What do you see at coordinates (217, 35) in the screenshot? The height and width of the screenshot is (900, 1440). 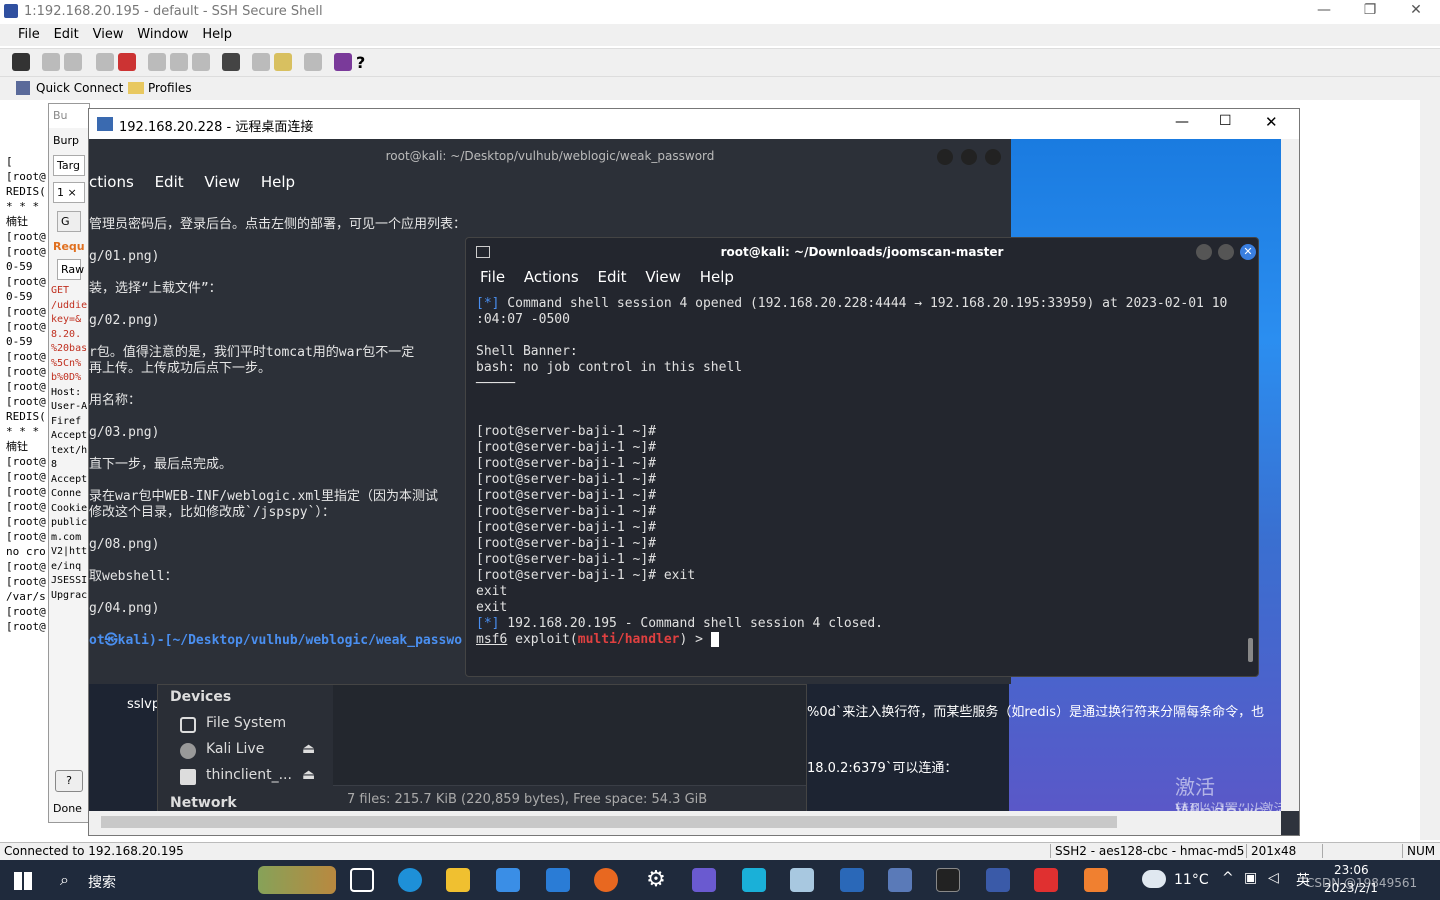 I see `menu-help: Help` at bounding box center [217, 35].